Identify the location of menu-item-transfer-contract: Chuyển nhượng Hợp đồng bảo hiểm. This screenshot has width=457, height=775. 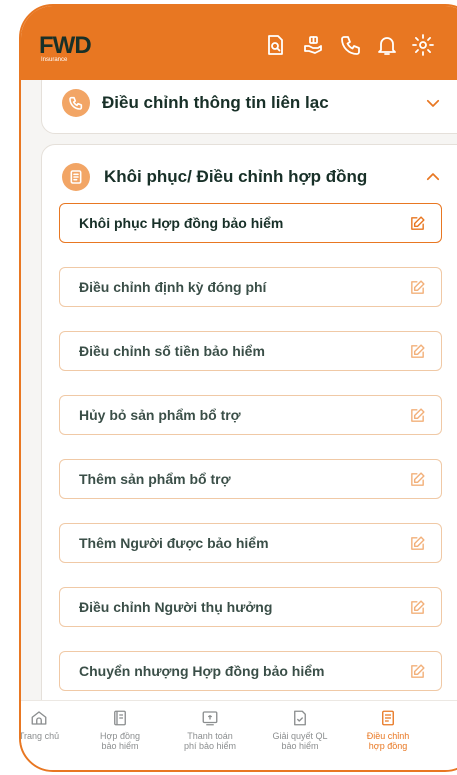
(250, 671).